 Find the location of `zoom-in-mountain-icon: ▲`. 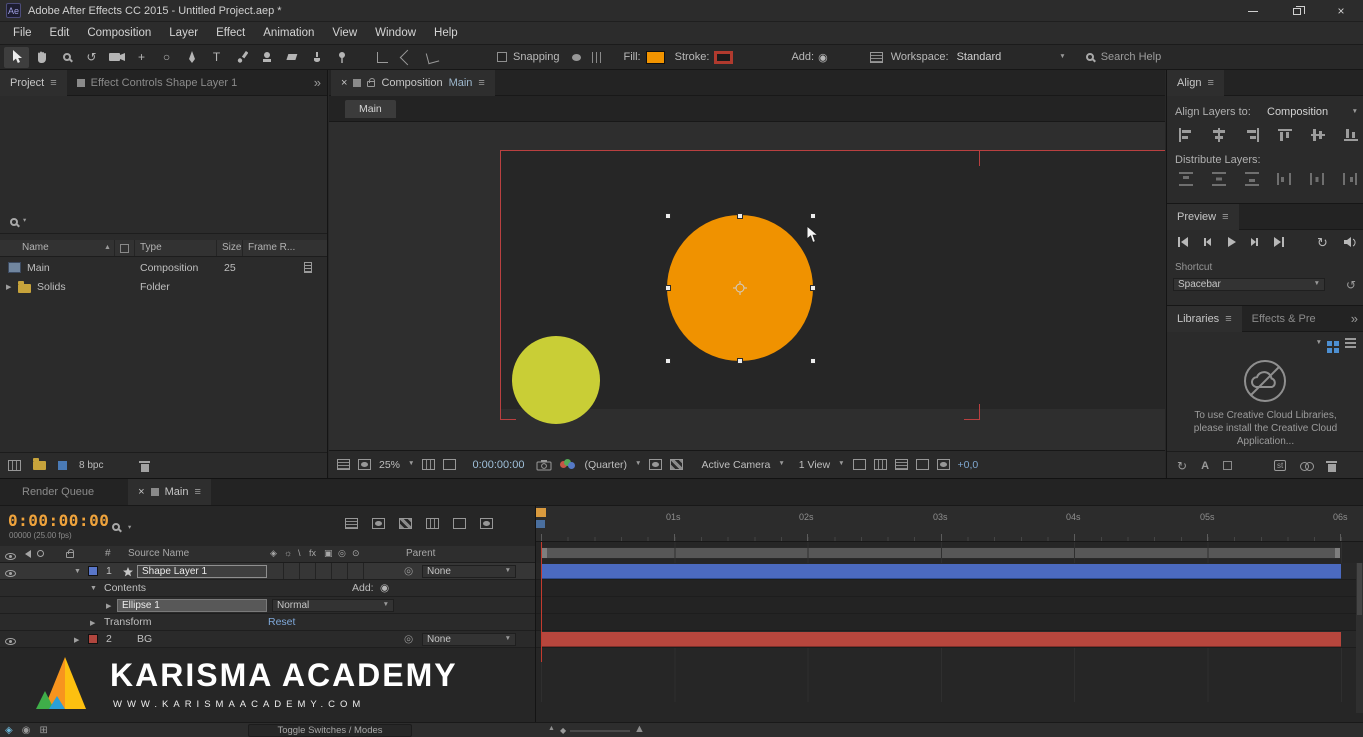

zoom-in-mountain-icon: ▲ is located at coordinates (639, 729).